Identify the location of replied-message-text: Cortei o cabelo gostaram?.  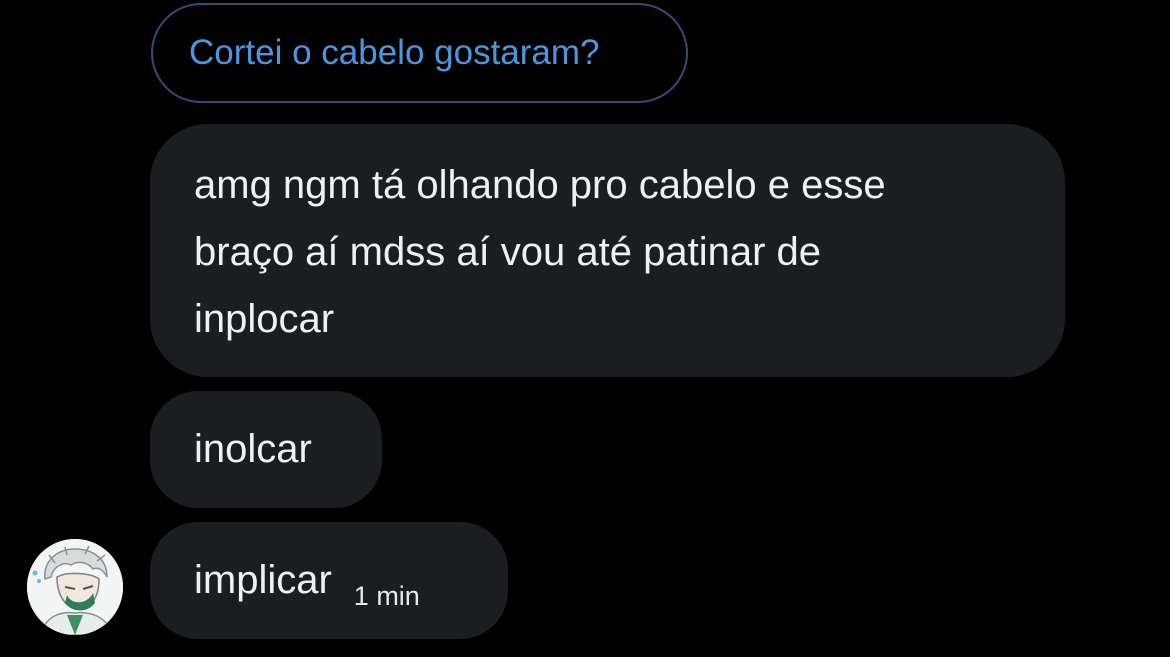
(394, 52).